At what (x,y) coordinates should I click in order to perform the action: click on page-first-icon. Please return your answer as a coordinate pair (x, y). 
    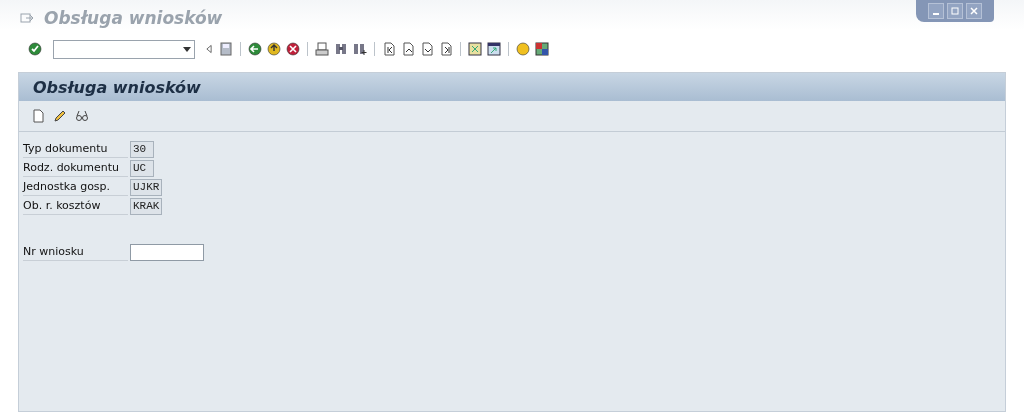
    Looking at the image, I should click on (389, 49).